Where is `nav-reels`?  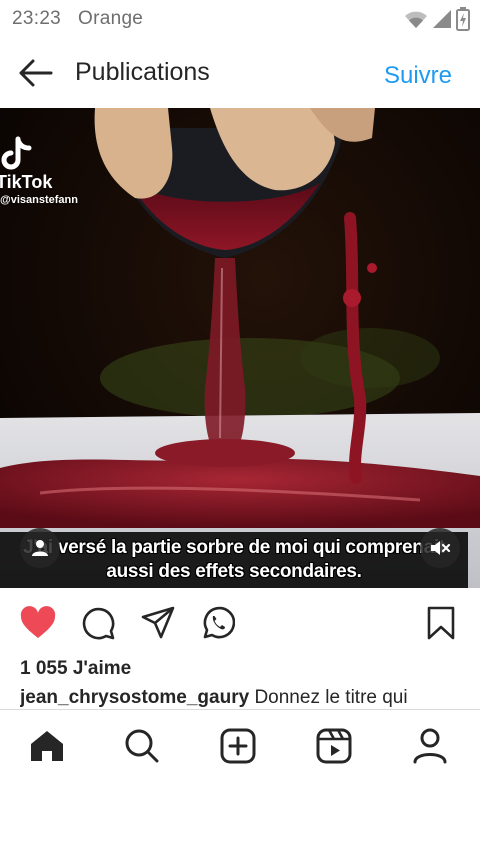
nav-reels is located at coordinates (334, 746).